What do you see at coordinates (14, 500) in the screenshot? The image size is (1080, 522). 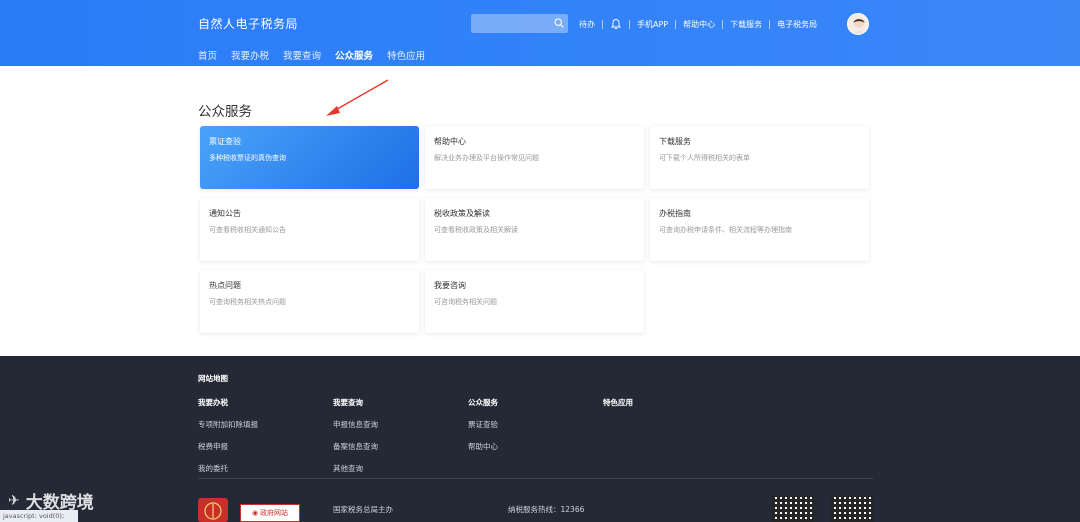 I see `watermark-logo-icon: ✈` at bounding box center [14, 500].